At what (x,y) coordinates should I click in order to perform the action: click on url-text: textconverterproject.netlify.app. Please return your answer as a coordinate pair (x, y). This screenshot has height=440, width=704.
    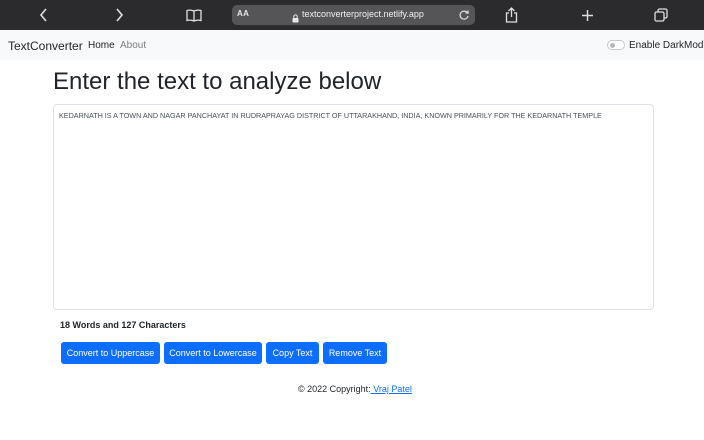
    Looking at the image, I should click on (363, 14).